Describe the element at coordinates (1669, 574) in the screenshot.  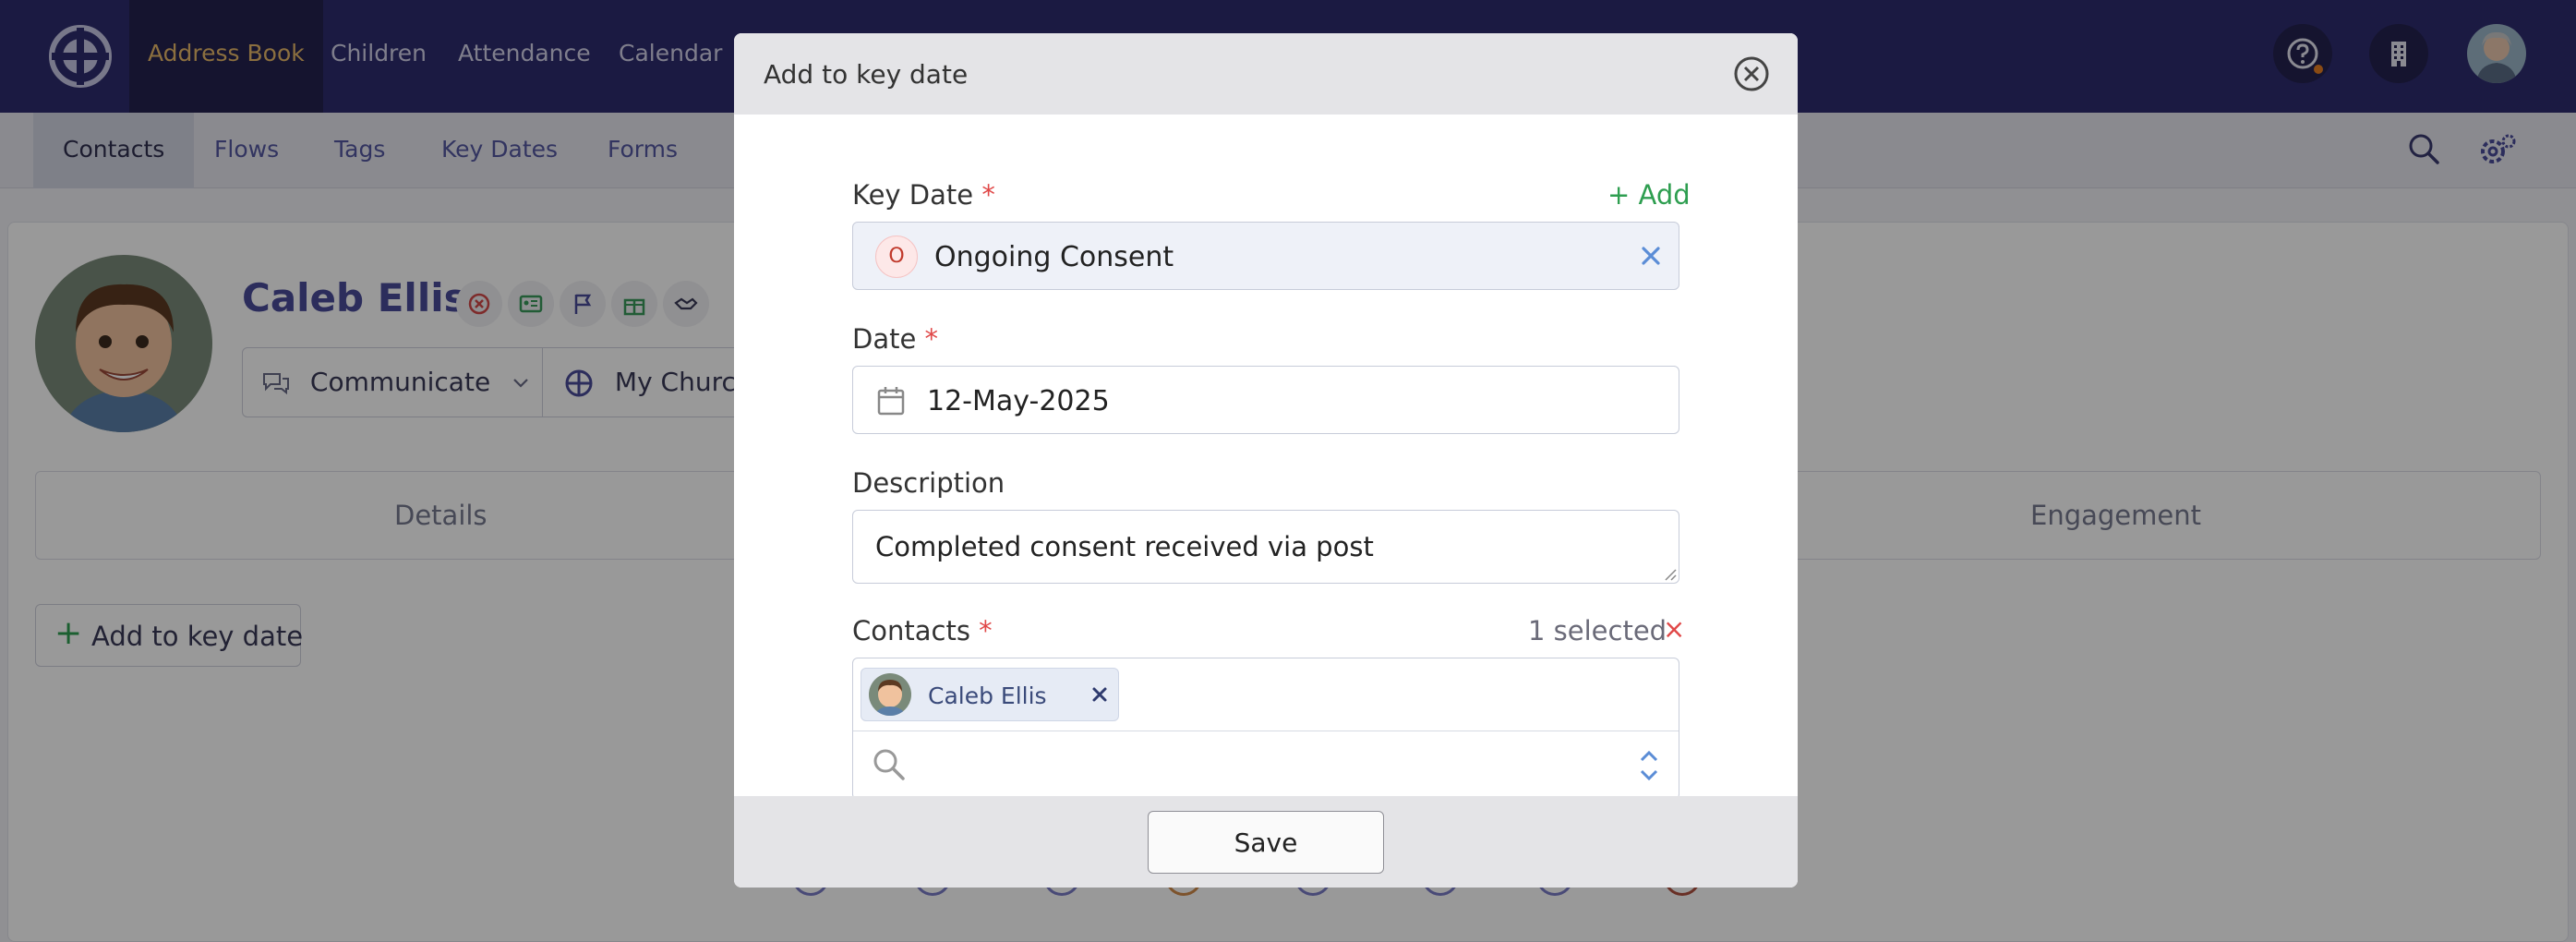
I see `resize-handle-icon` at that location.